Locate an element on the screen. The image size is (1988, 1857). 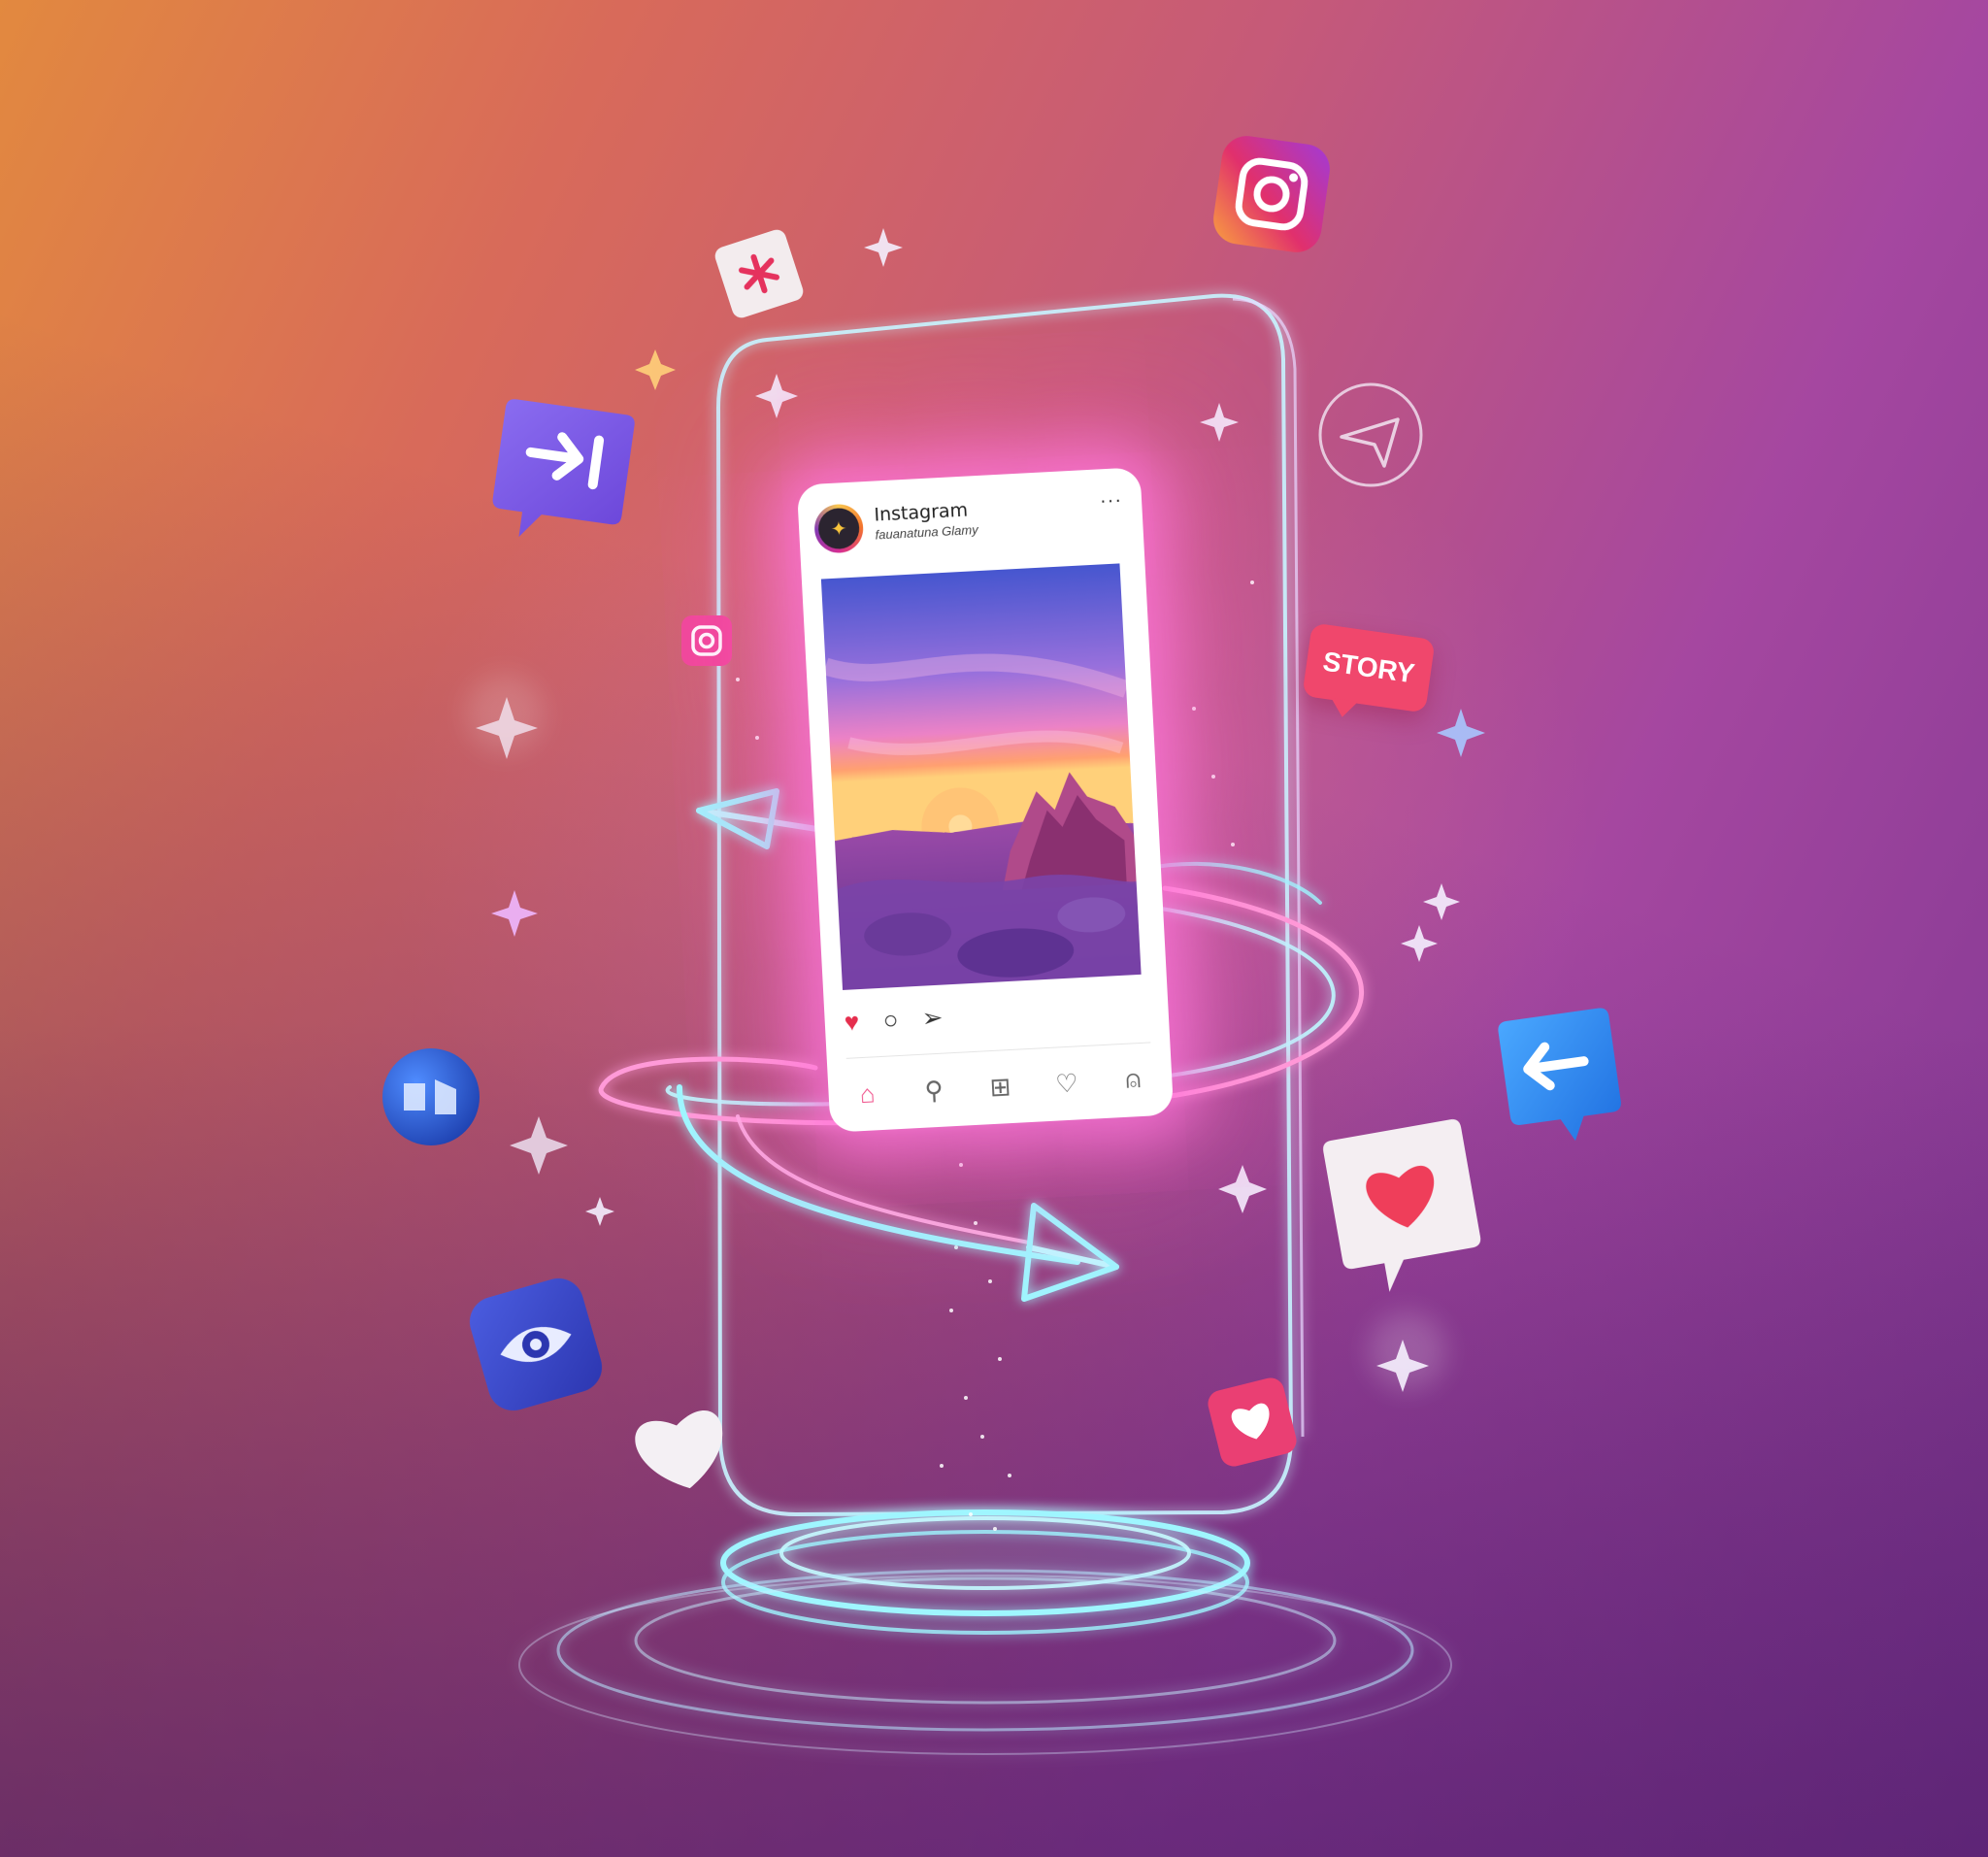
avatar-star-icon: ✦ is located at coordinates (839, 528).